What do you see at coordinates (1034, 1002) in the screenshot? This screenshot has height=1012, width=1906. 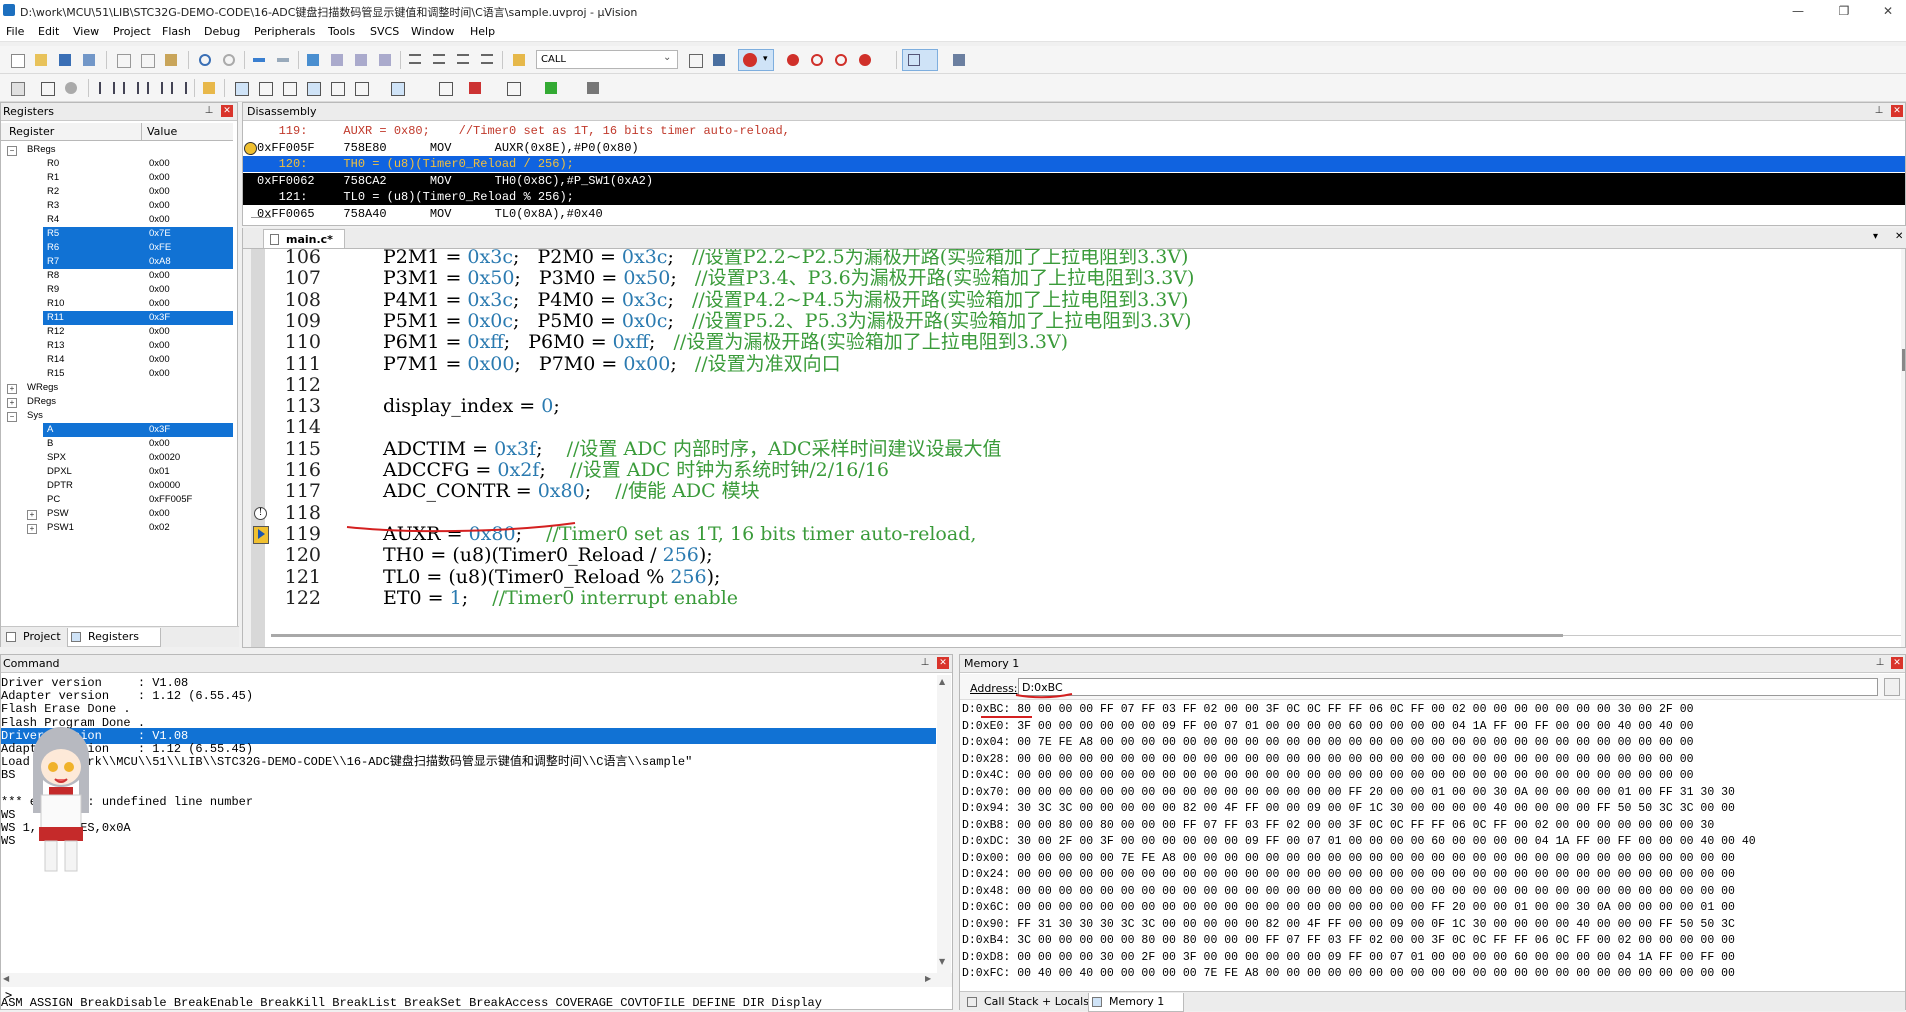 I see `tab-call-stack-locals: Call Stack + Locals` at bounding box center [1034, 1002].